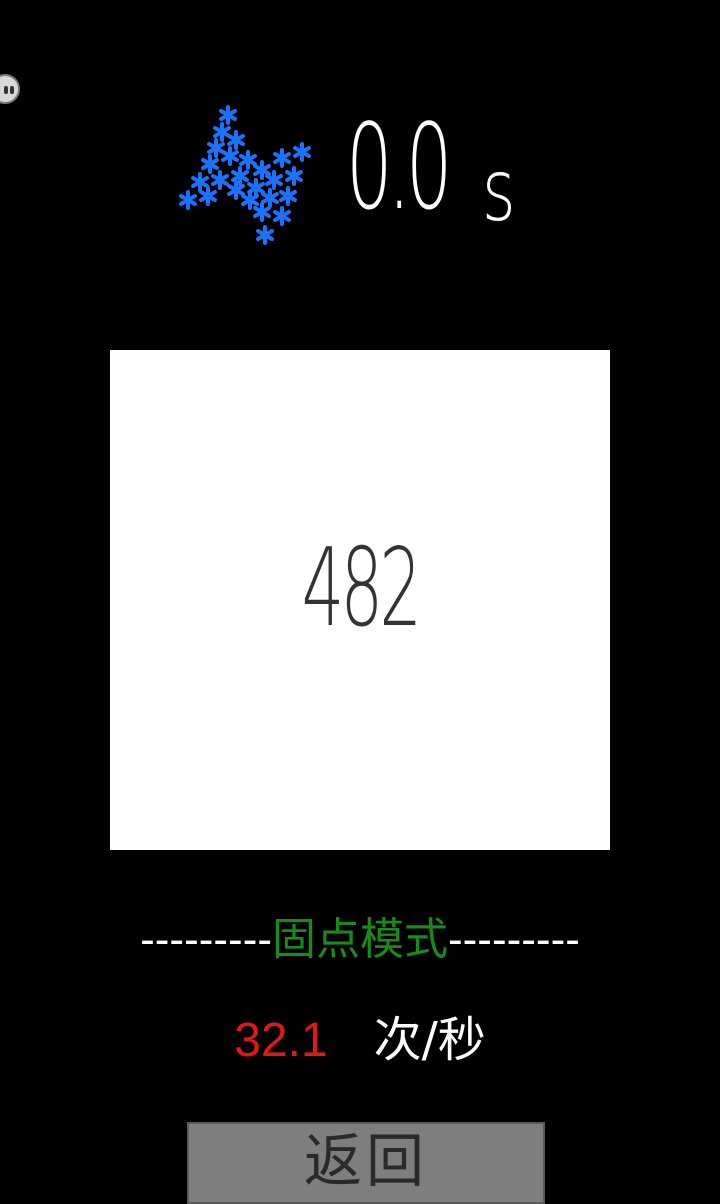 Image resolution: width=720 pixels, height=1204 pixels. What do you see at coordinates (399, 167) in the screenshot?
I see `elapsed-time: 0.0` at bounding box center [399, 167].